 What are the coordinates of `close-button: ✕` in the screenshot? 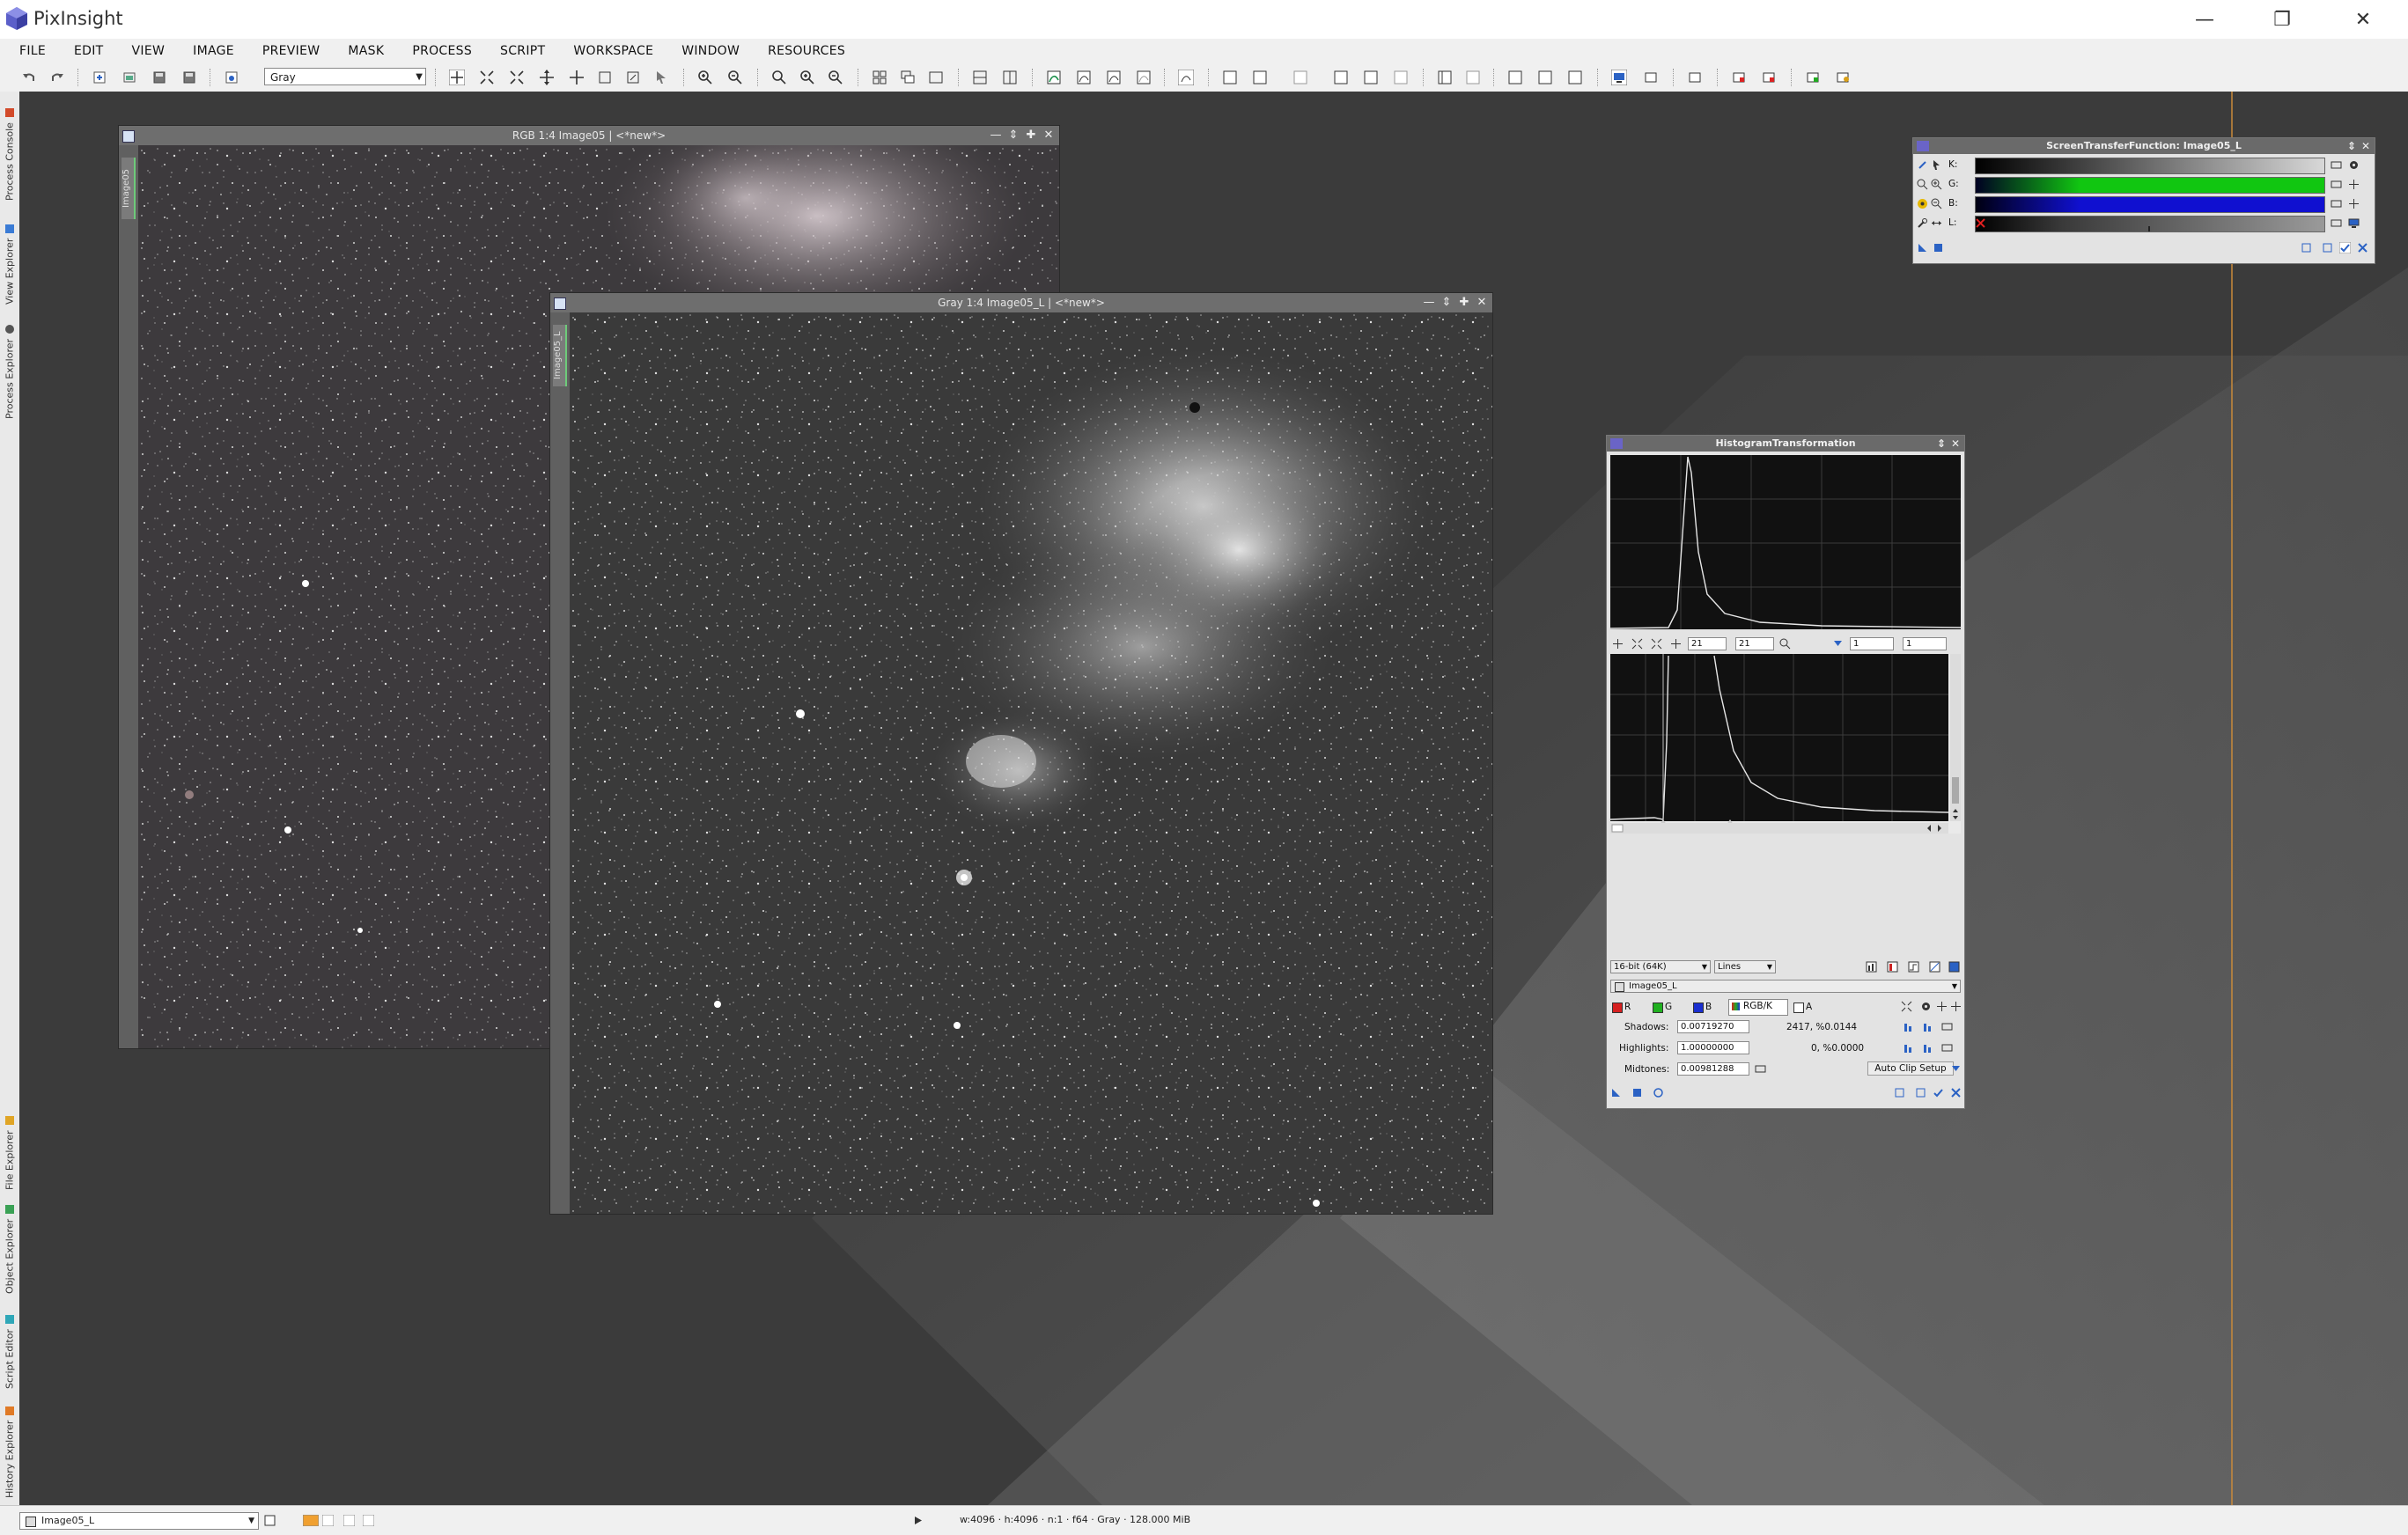 It's located at (2363, 19).